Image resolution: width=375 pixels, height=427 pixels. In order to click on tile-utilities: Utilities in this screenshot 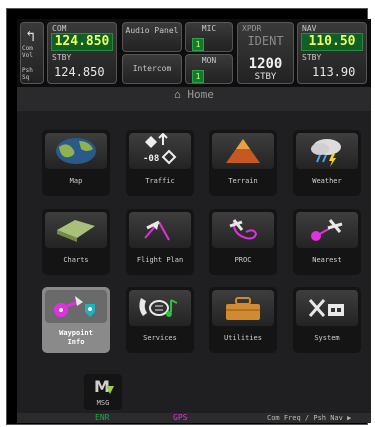, I will do `click(243, 320)`.